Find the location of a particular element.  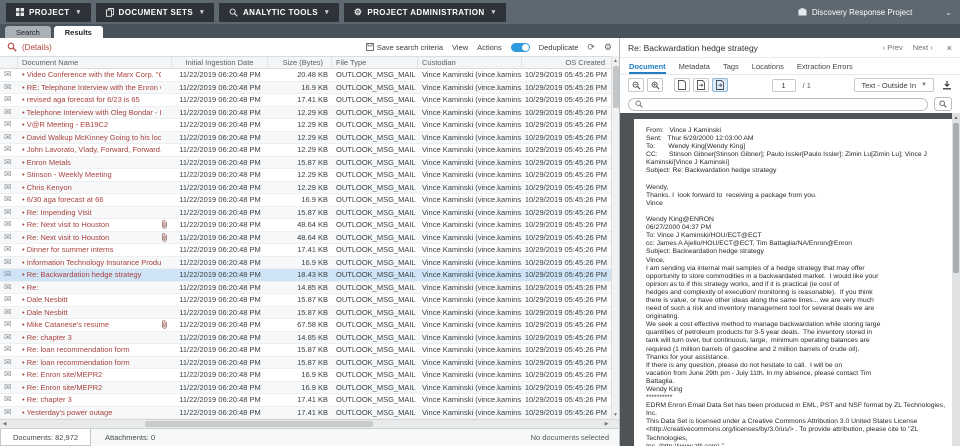

tab-results: Results is located at coordinates (78, 32).